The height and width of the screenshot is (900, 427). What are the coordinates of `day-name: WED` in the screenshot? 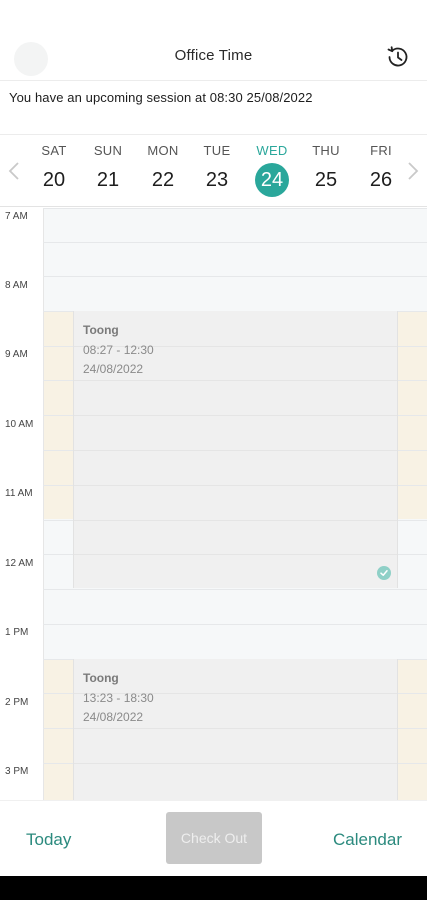 It's located at (272, 150).